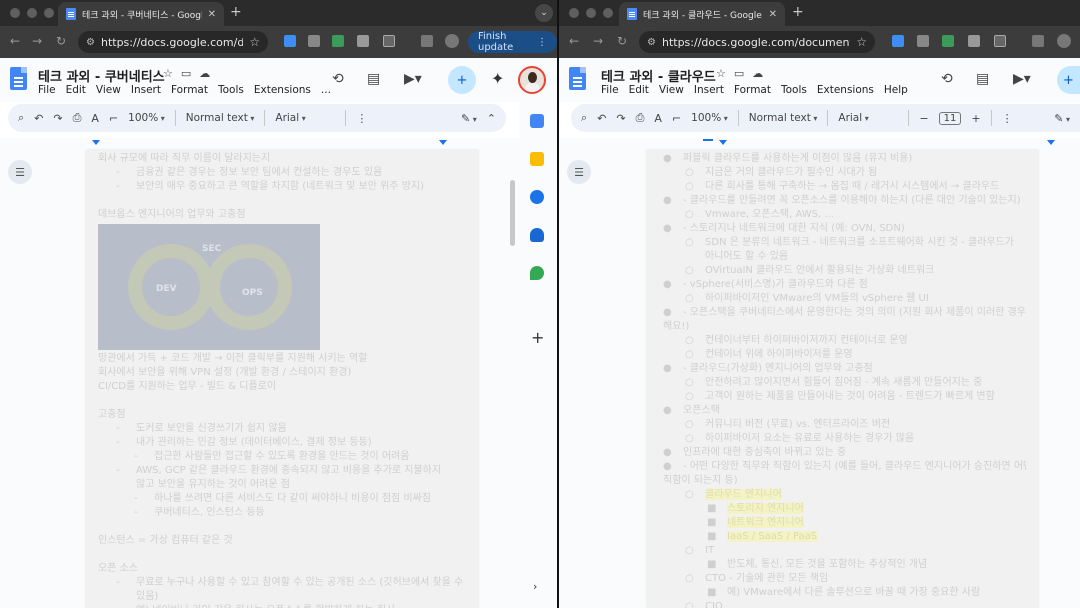 The width and height of the screenshot is (1080, 608). I want to click on document-line: - 내가 관리하는 민감 정보 (데이터베이스, 결제 정보 등등), so click(282, 443).